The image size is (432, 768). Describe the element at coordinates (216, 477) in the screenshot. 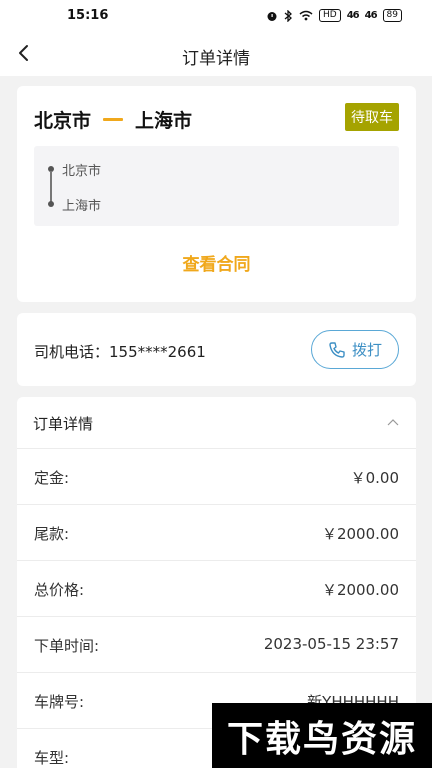

I see `detail-row-deposit: 定金: ￥0.00` at that location.